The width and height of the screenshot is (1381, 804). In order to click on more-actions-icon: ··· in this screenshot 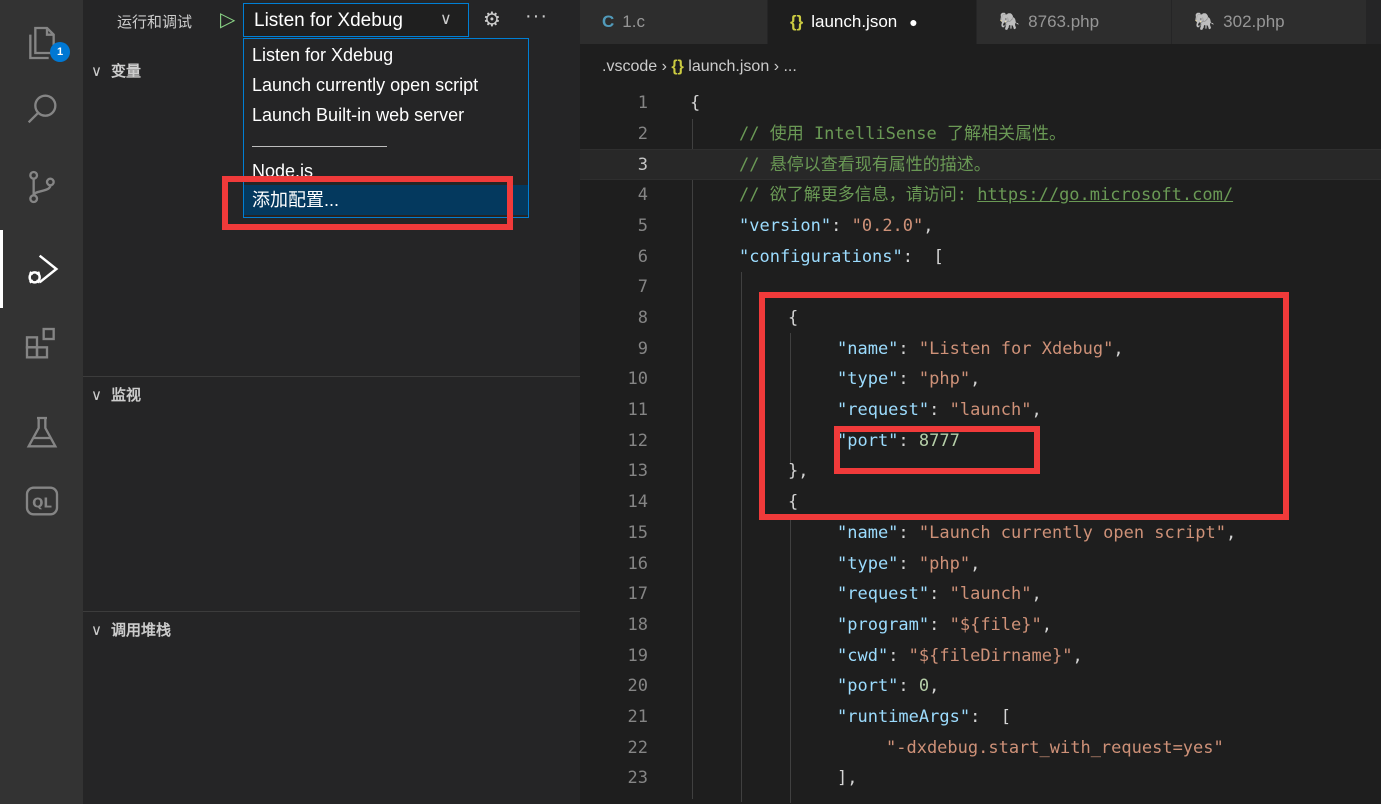, I will do `click(536, 16)`.